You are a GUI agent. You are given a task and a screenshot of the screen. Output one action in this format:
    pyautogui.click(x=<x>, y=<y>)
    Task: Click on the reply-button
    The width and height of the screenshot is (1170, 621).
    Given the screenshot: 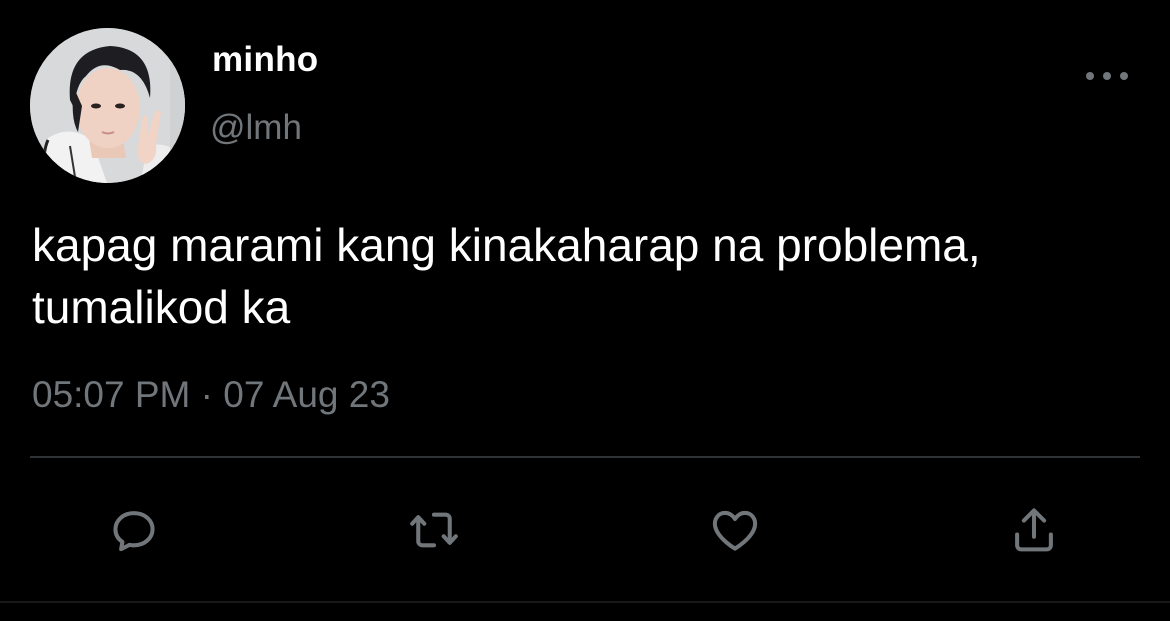 What is the action you would take?
    pyautogui.click(x=134, y=530)
    